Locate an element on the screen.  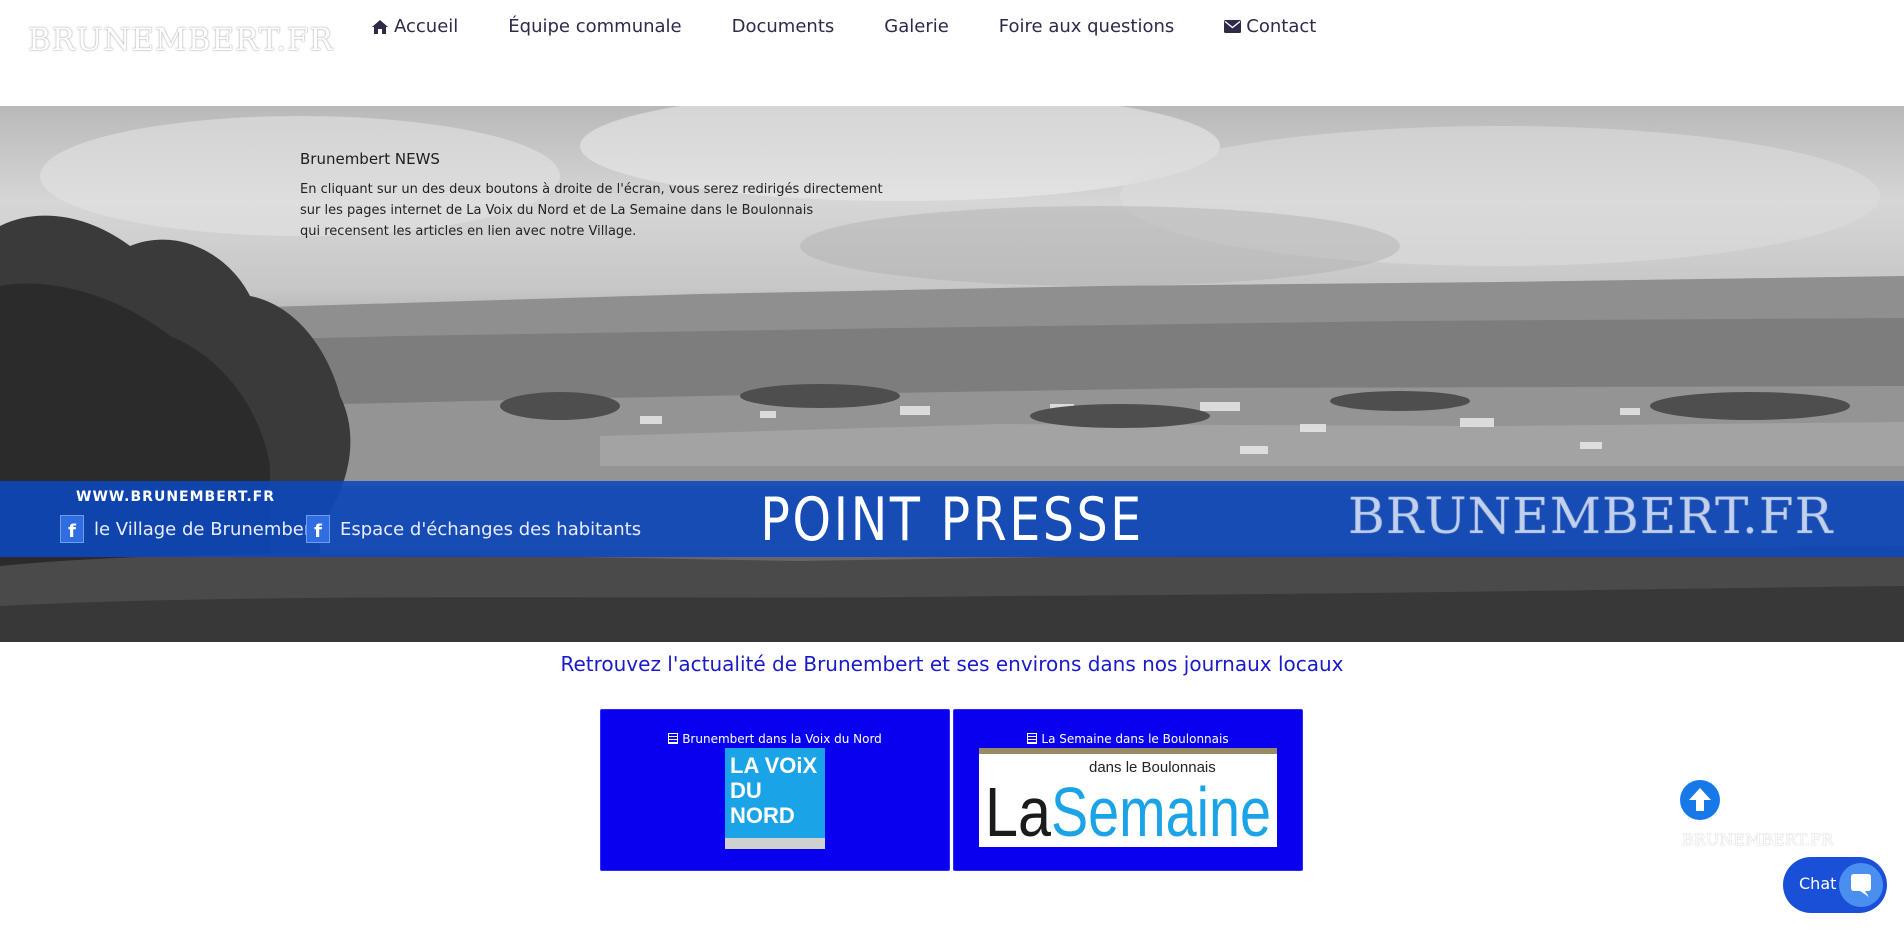
chat-bubble-icon is located at coordinates (1861, 885).